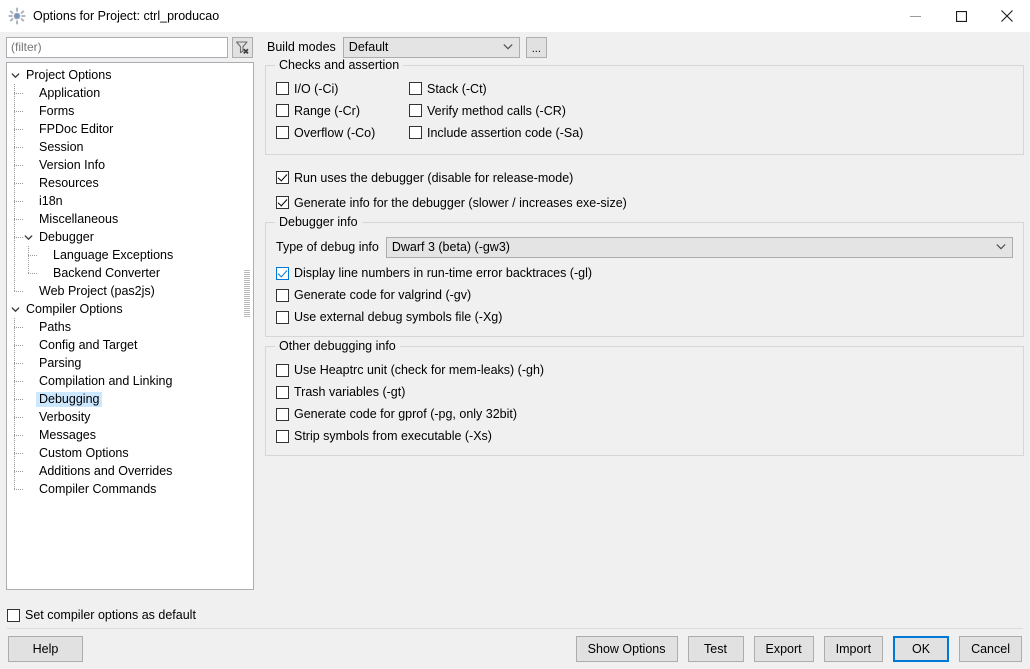 This screenshot has width=1030, height=669. What do you see at coordinates (45, 649) in the screenshot?
I see `help-button: Help` at bounding box center [45, 649].